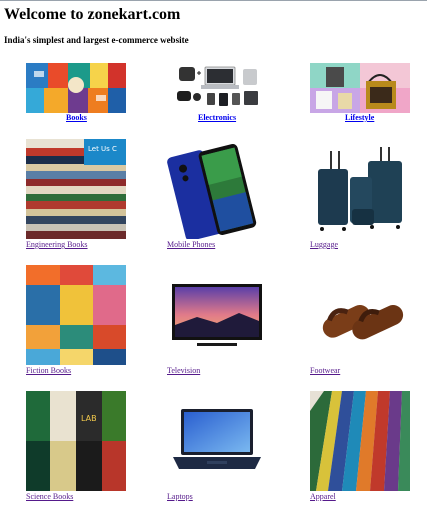 Image resolution: width=427 pixels, height=510 pixels. Describe the element at coordinates (323, 497) in the screenshot. I see `category-label: Apparel` at that location.